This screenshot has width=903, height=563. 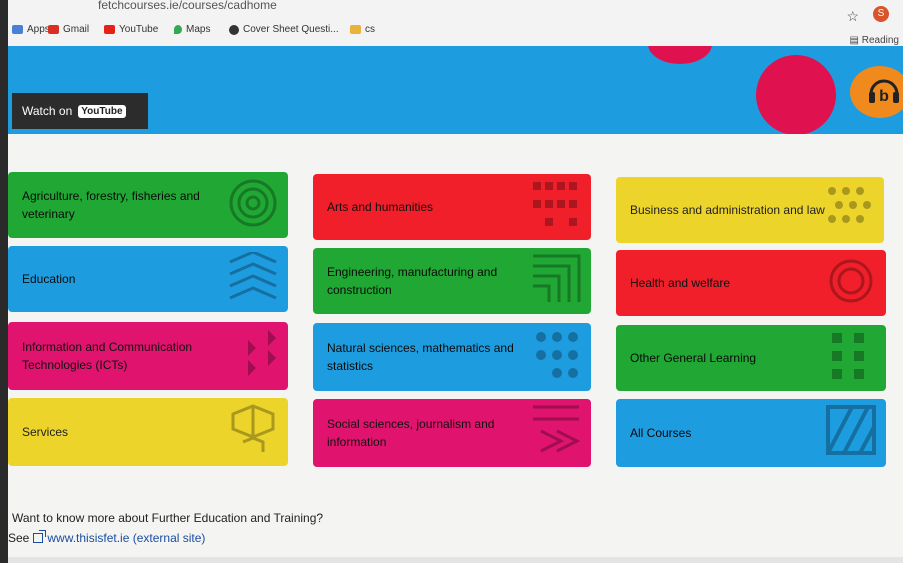 What do you see at coordinates (17, 29) in the screenshot?
I see `apps-icon` at bounding box center [17, 29].